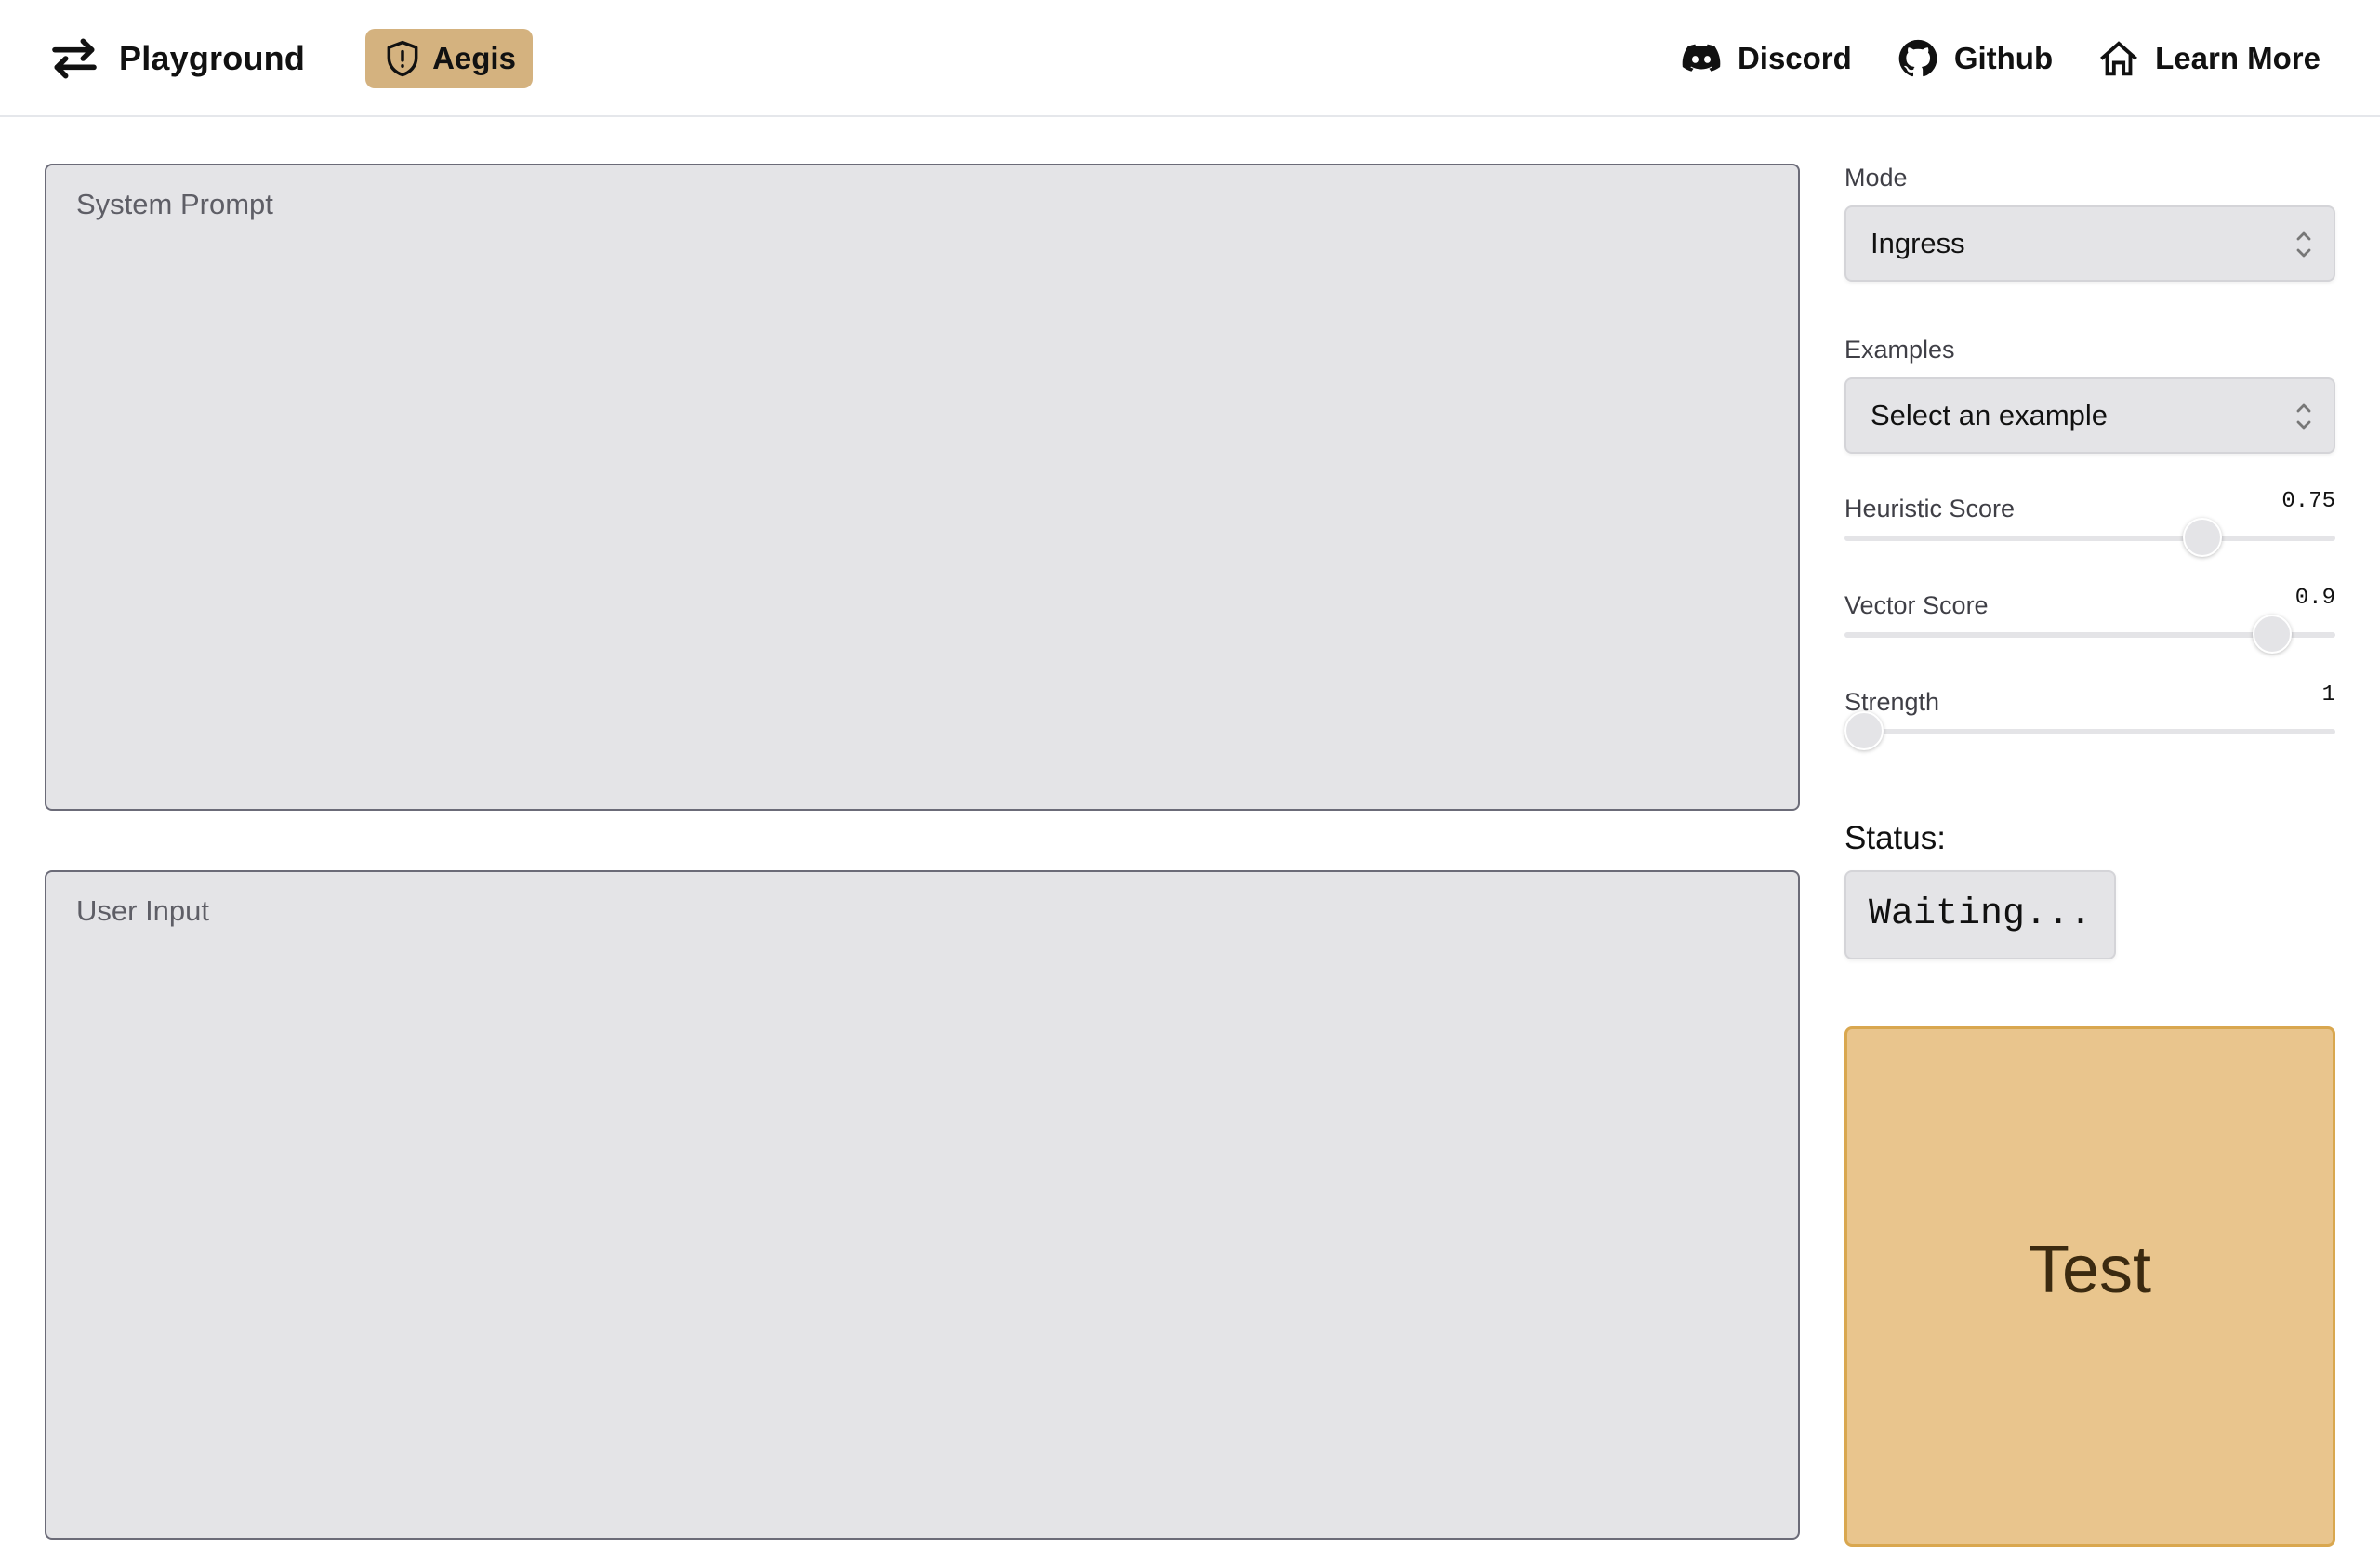 This screenshot has height=1547, width=2380. I want to click on strength-value: 1, so click(2328, 694).